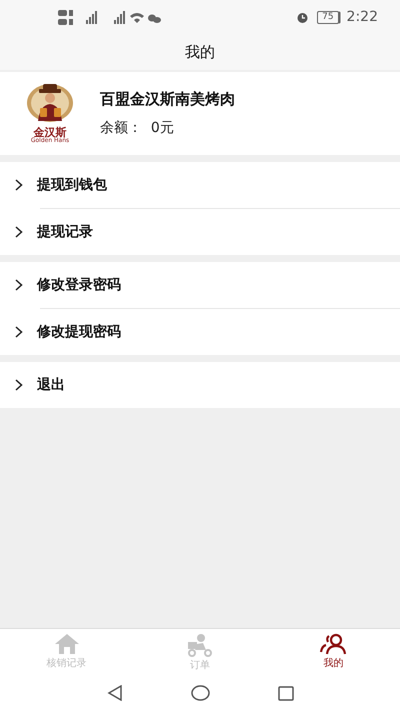 The image size is (400, 711). Describe the element at coordinates (286, 693) in the screenshot. I see `recent-apps-icon` at that location.